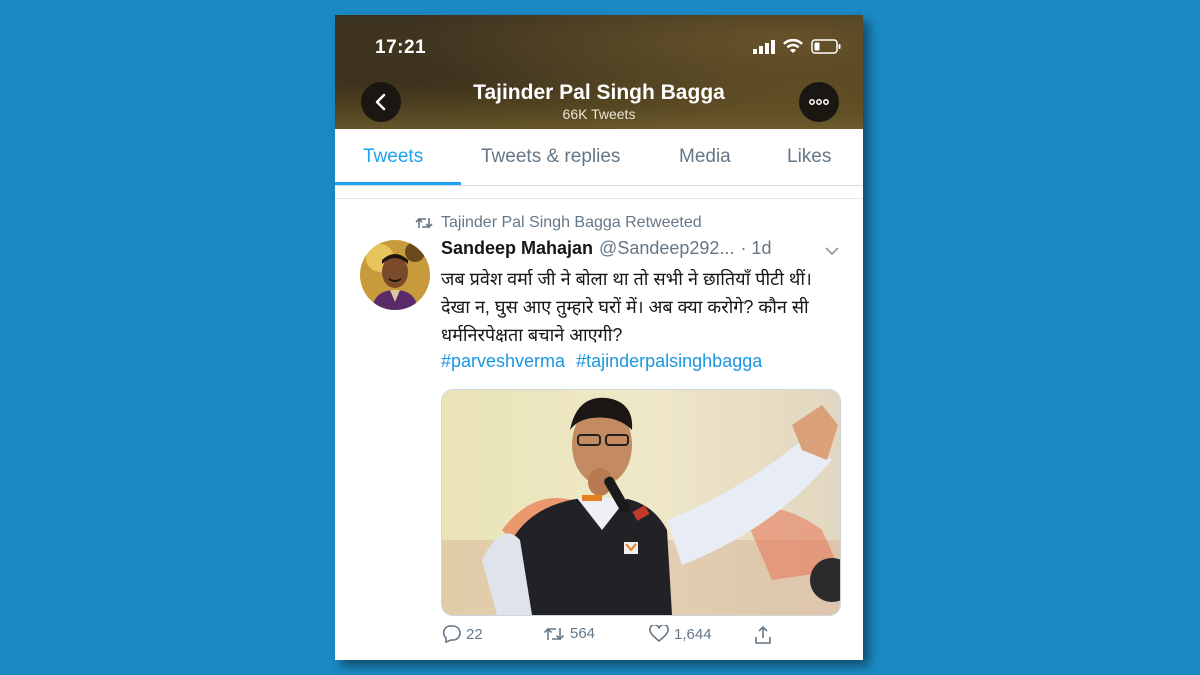  Describe the element at coordinates (569, 633) in the screenshot. I see `retweet-button: 564` at that location.